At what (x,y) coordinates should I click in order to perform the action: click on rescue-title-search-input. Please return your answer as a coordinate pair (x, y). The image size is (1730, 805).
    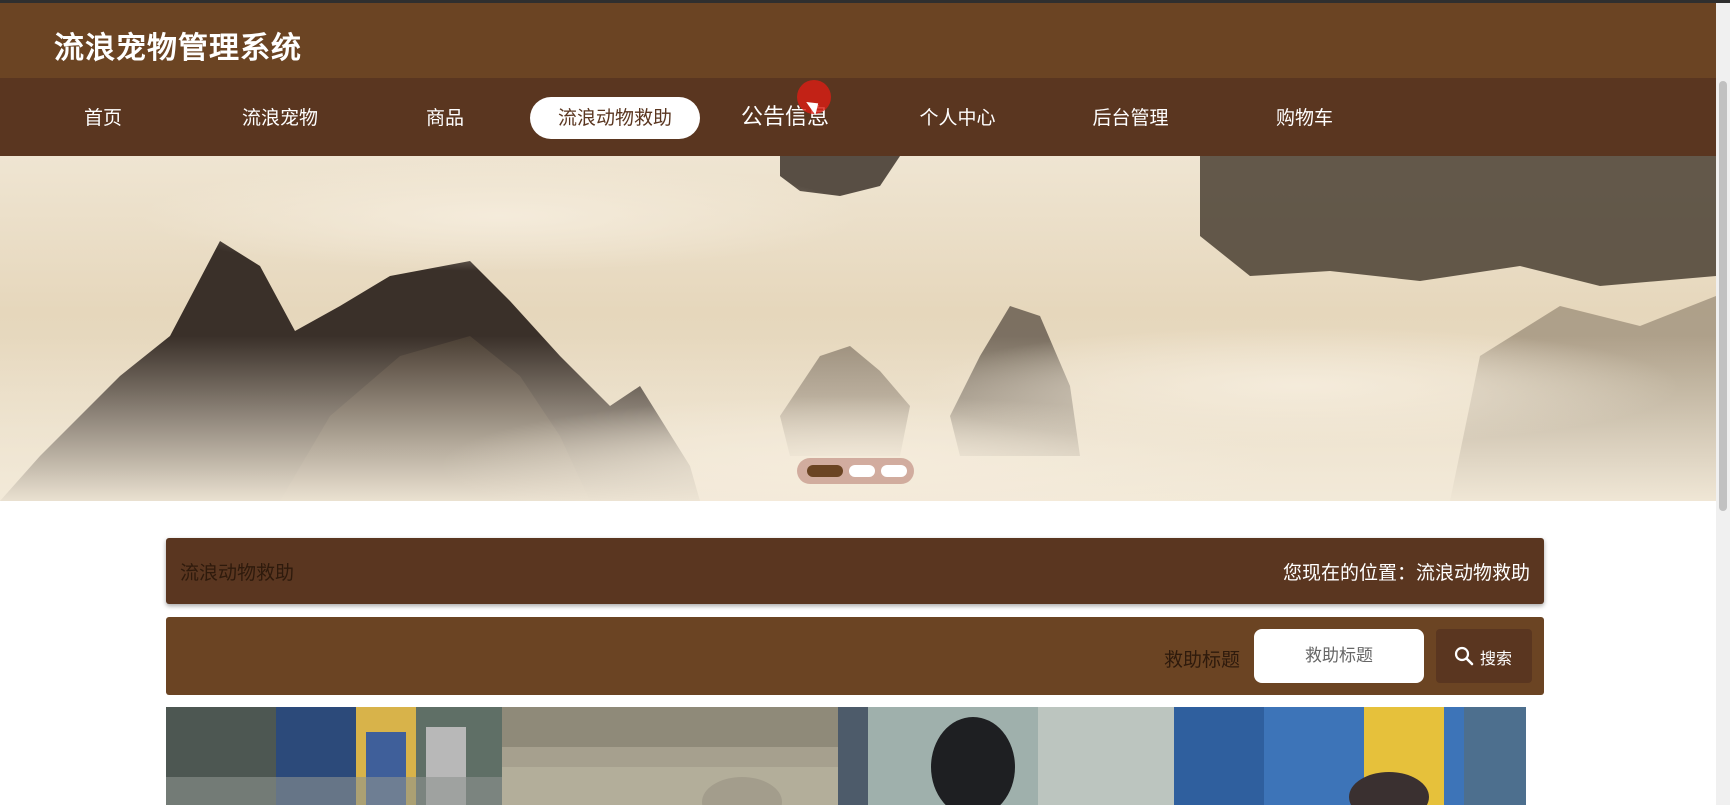
    Looking at the image, I should click on (1339, 656).